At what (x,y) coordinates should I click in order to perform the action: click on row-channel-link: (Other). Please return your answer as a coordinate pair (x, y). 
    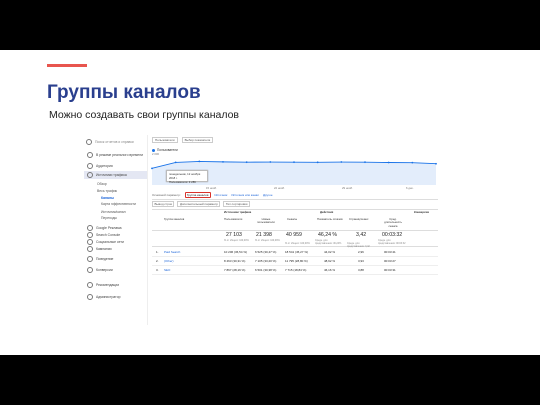
    Looking at the image, I should click on (169, 261).